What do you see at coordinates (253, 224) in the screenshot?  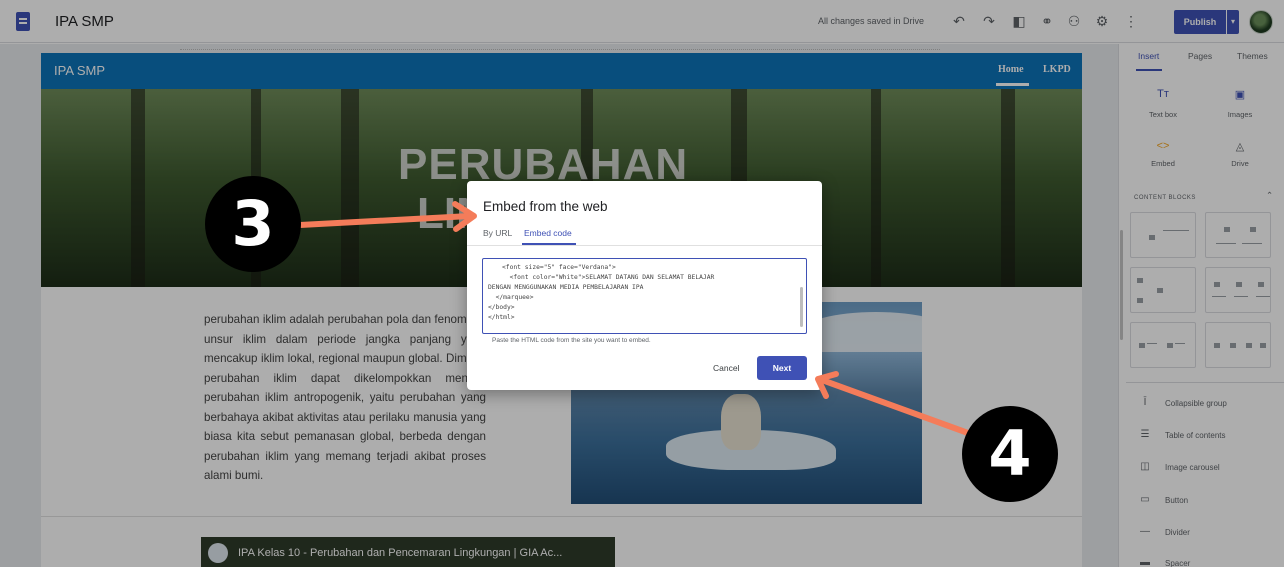 I see `step-3-badge: 3` at bounding box center [253, 224].